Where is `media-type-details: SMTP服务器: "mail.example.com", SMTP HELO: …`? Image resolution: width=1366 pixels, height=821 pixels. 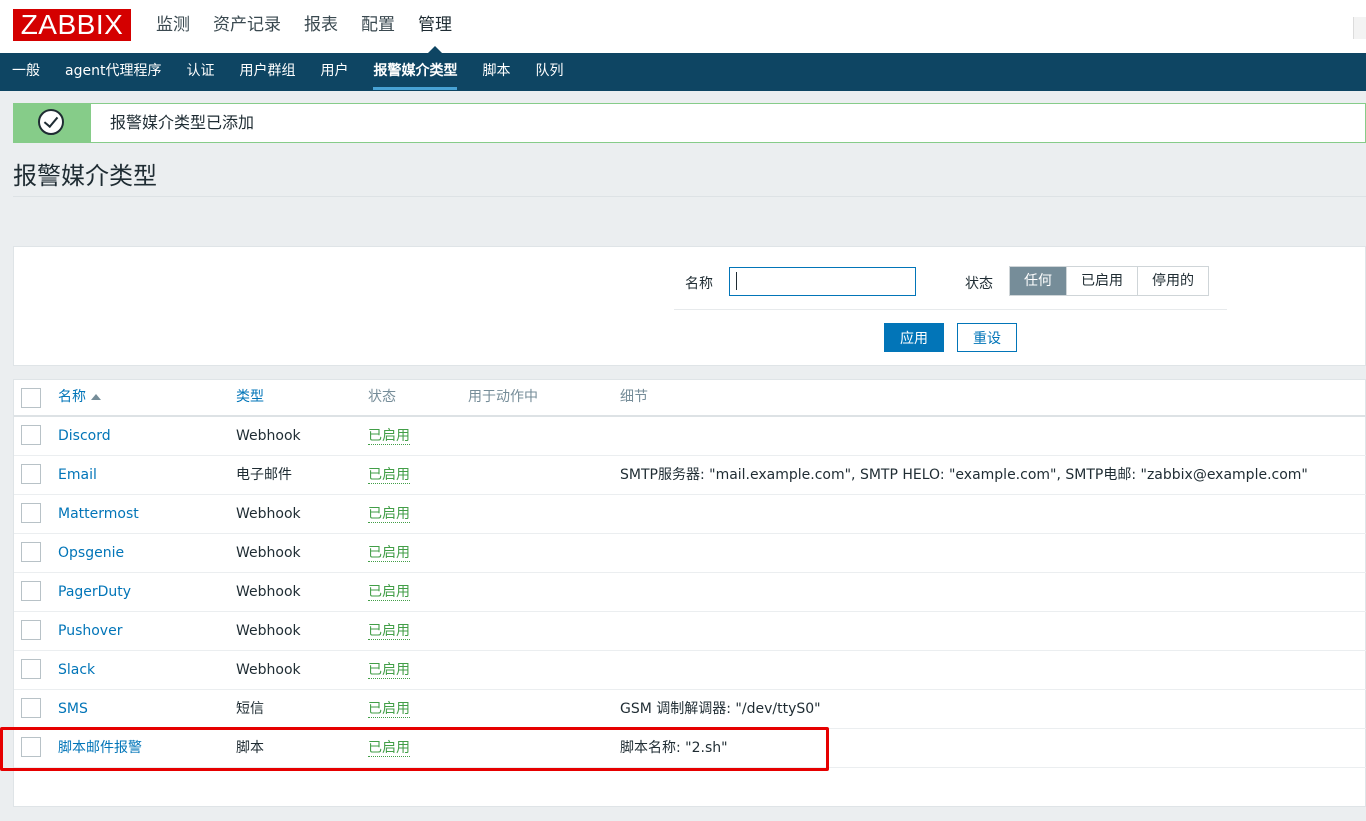
media-type-details: SMTP服务器: "mail.example.com", SMTP HELO: … is located at coordinates (964, 475).